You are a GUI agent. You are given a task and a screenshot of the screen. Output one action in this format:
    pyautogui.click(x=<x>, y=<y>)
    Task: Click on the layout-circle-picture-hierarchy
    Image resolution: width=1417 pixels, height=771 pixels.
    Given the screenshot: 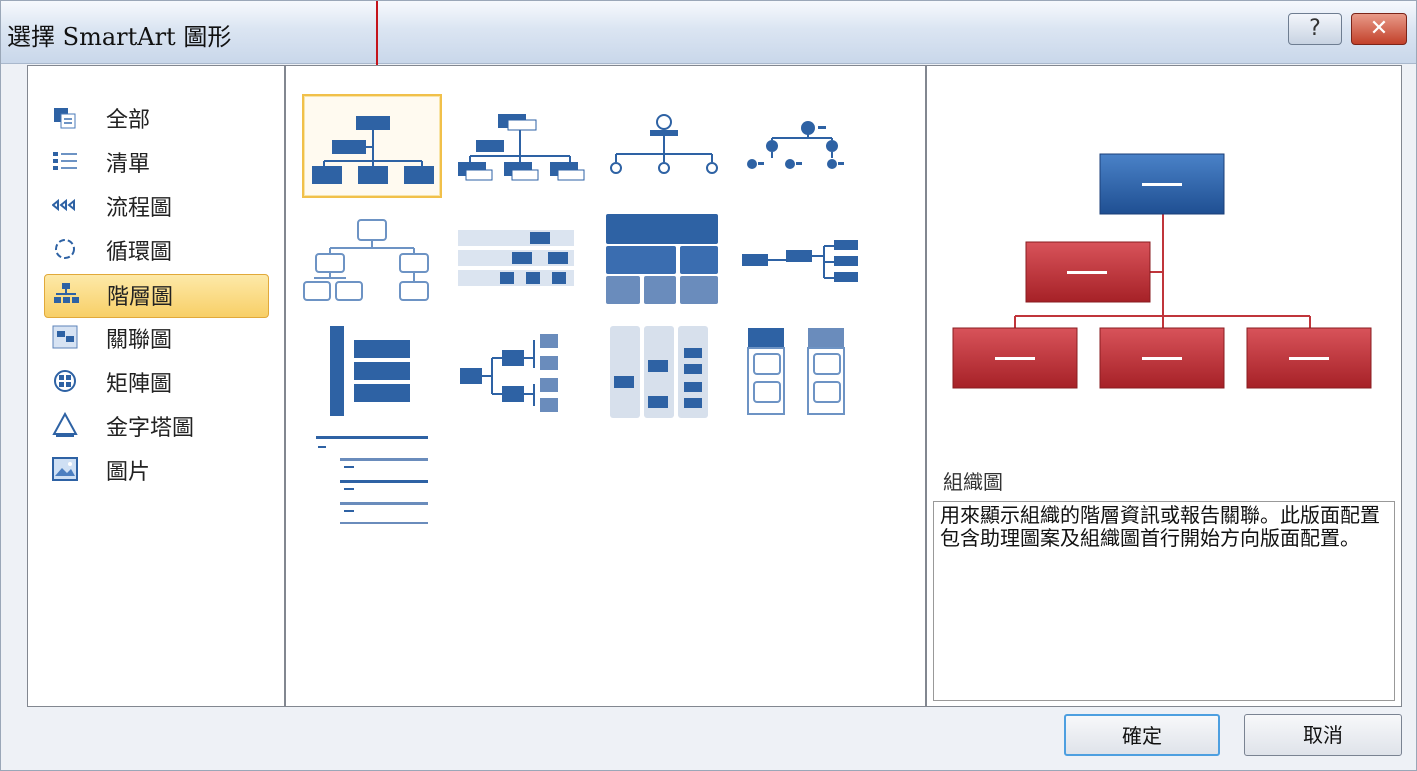 What is the action you would take?
    pyautogui.click(x=664, y=146)
    